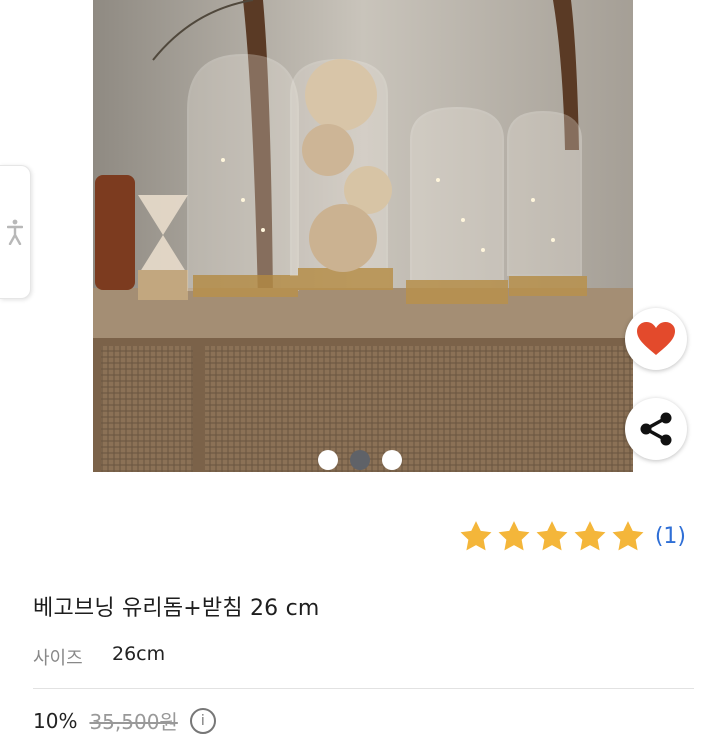  What do you see at coordinates (133, 722) in the screenshot?
I see `original-price: 35,500원` at bounding box center [133, 722].